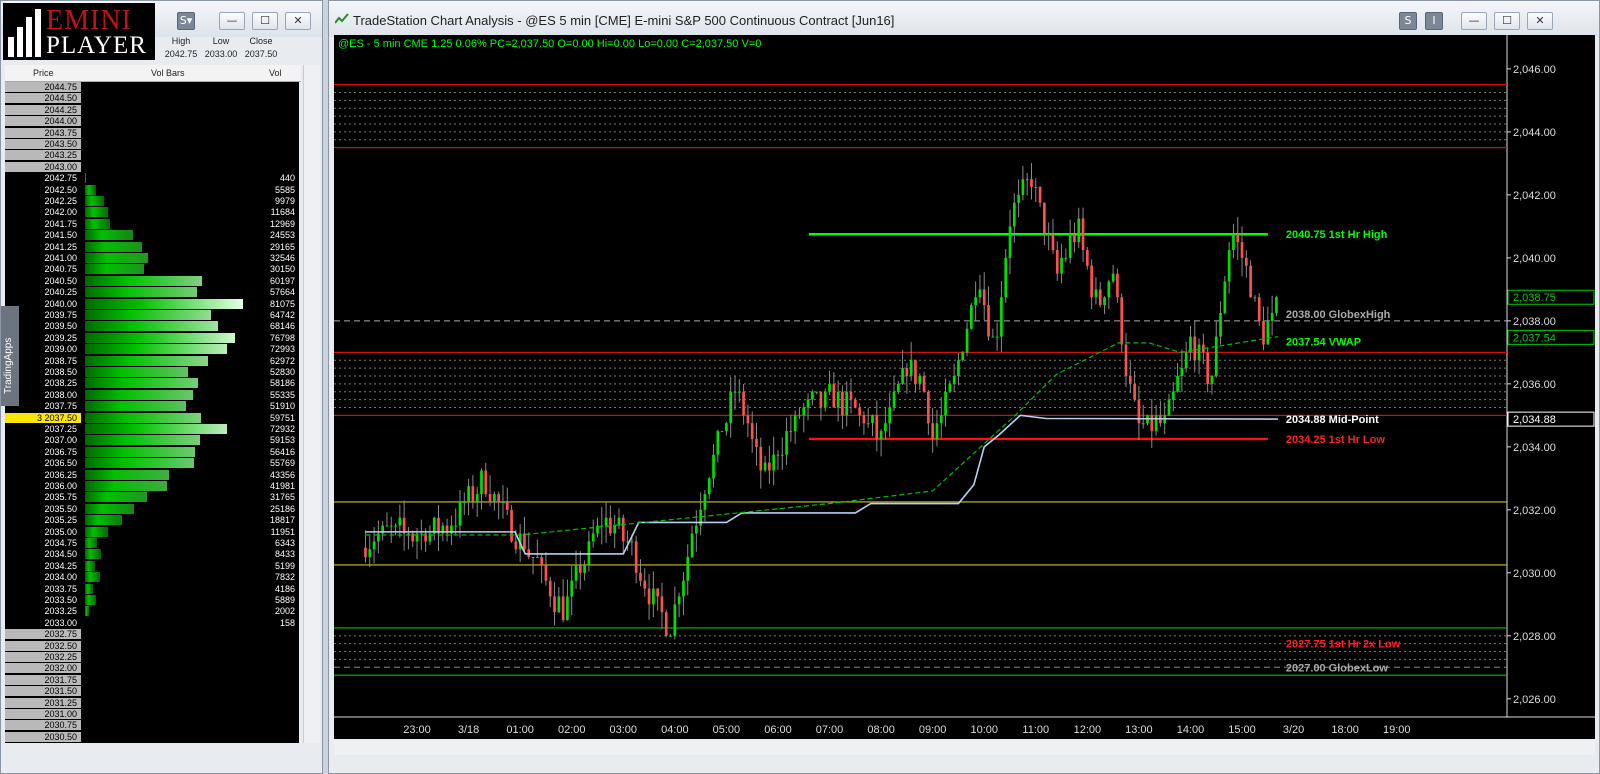 The height and width of the screenshot is (774, 1600). I want to click on ladder-row: 2044.75, so click(152, 87).